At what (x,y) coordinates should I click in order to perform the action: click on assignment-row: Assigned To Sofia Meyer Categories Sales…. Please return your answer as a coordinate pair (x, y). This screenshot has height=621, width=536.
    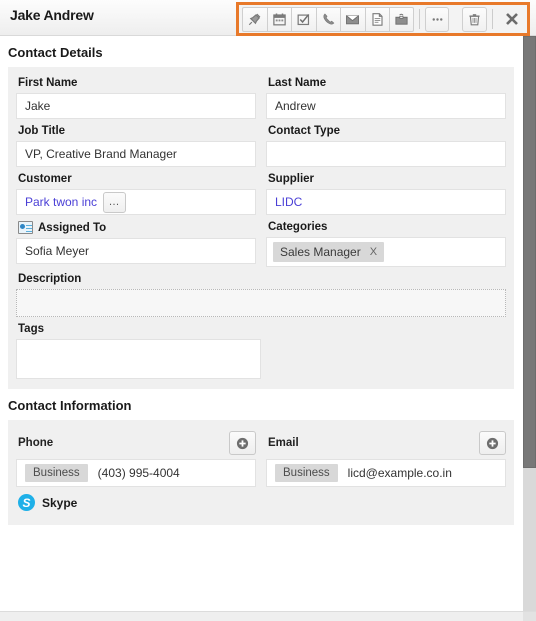
    Looking at the image, I should click on (261, 241).